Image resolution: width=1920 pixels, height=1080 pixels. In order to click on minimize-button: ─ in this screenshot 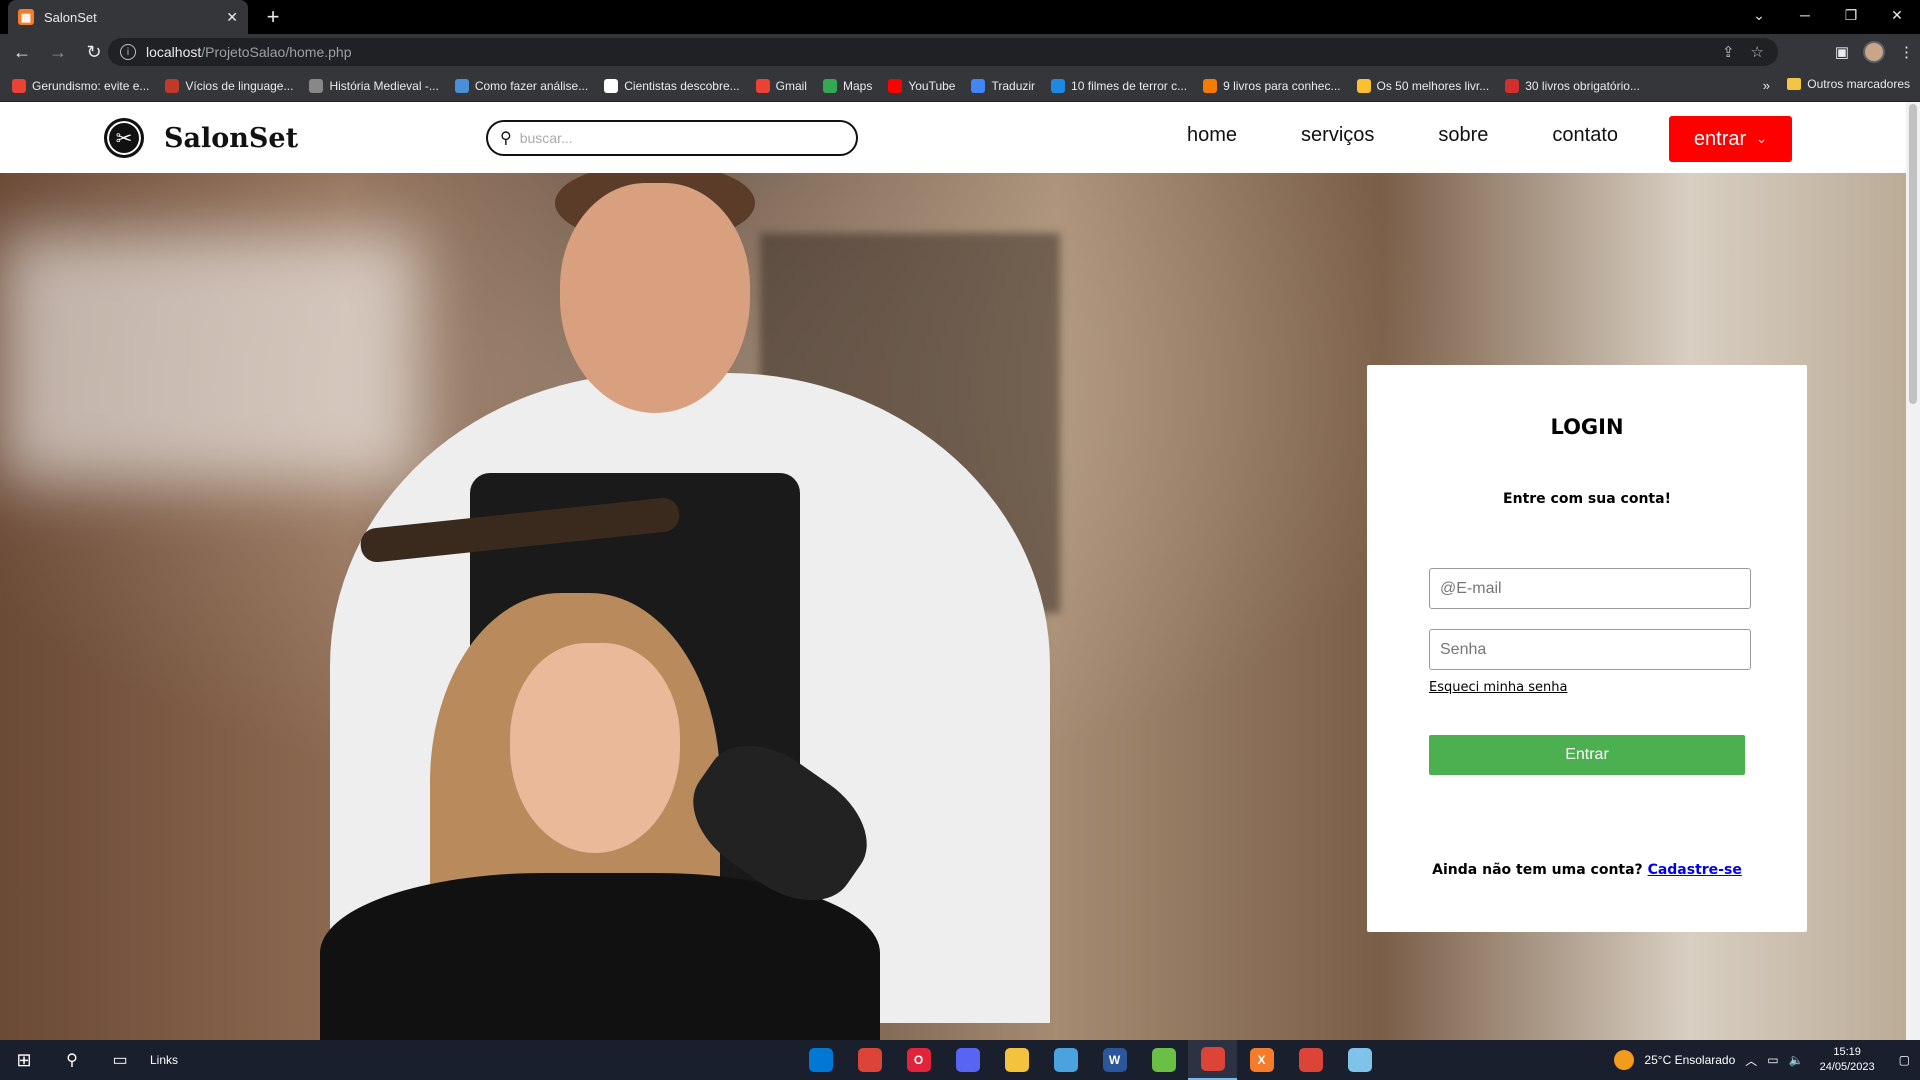, I will do `click(1805, 15)`.